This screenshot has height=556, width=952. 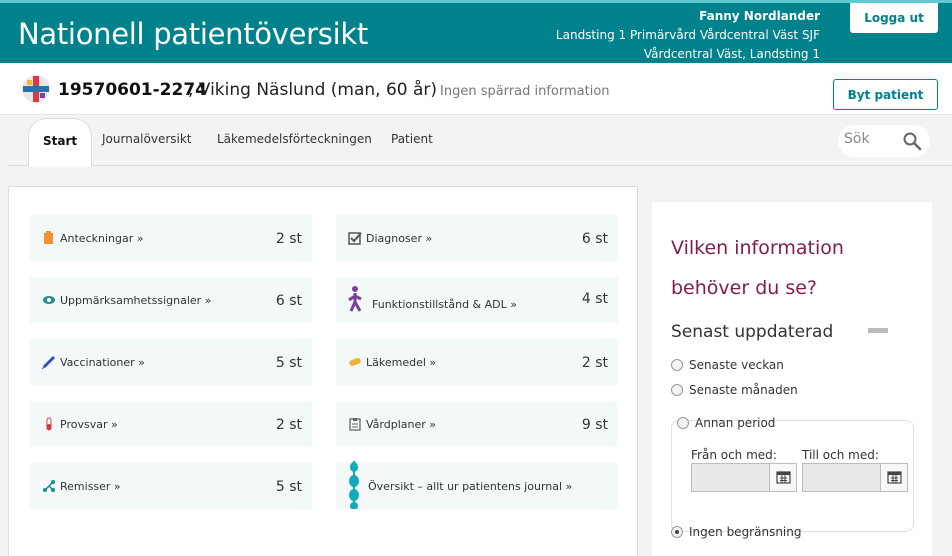 I want to click on filter-panel-title: Vilken information behöver du se?, so click(x=757, y=268).